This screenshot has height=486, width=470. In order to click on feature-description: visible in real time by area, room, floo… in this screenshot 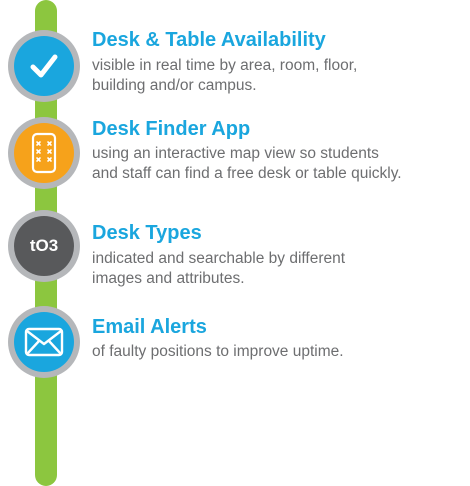, I will do `click(281, 76)`.